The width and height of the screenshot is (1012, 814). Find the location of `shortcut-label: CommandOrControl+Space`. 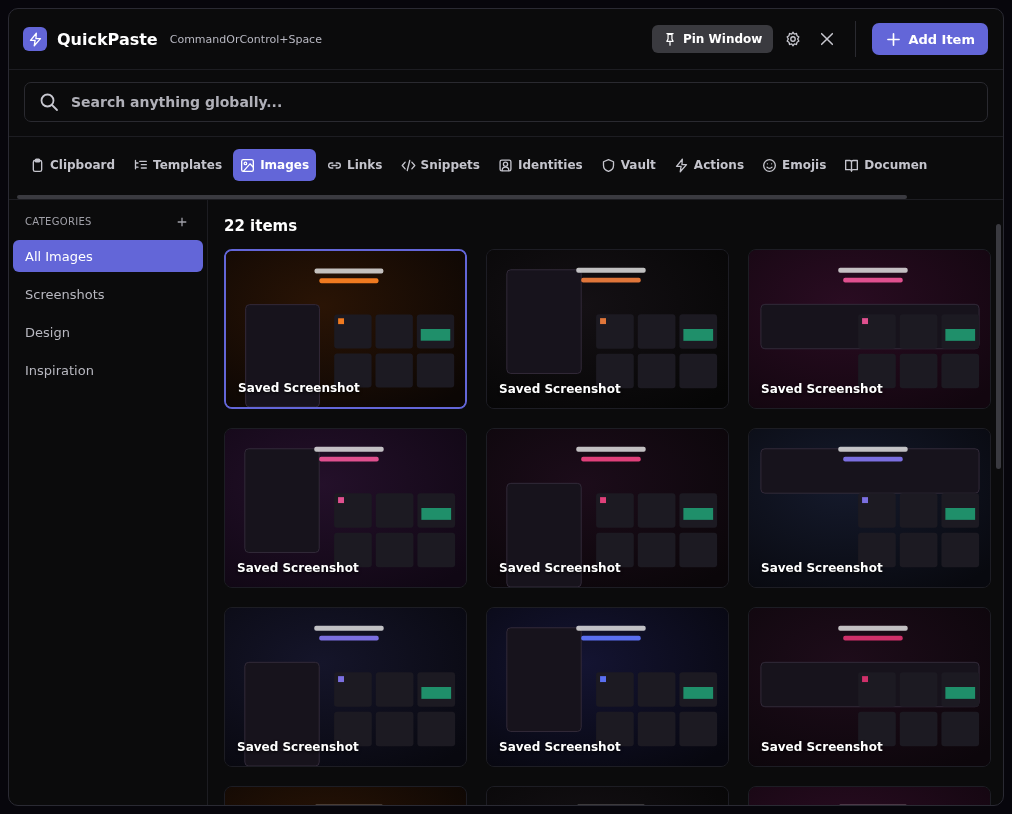

shortcut-label: CommandOrControl+Space is located at coordinates (245, 39).